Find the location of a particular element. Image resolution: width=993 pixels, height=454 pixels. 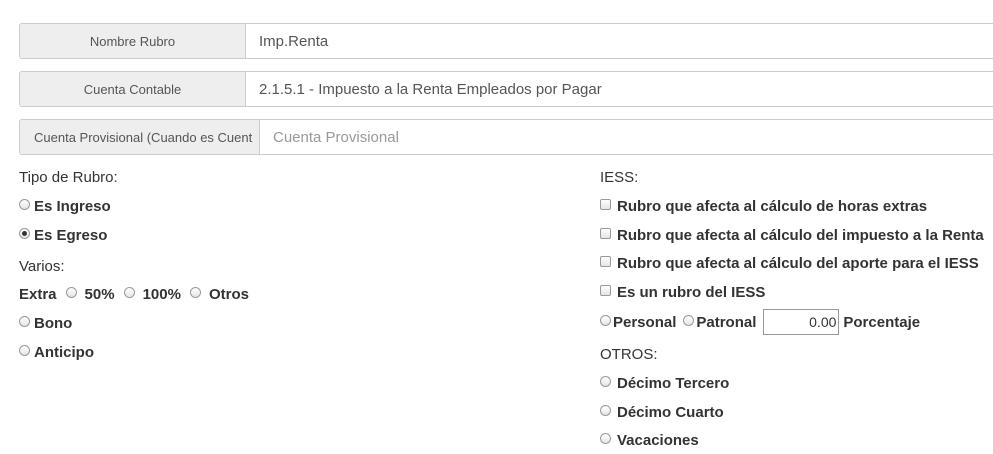

es-egreso-option: Es Egreso is located at coordinates (63, 235).